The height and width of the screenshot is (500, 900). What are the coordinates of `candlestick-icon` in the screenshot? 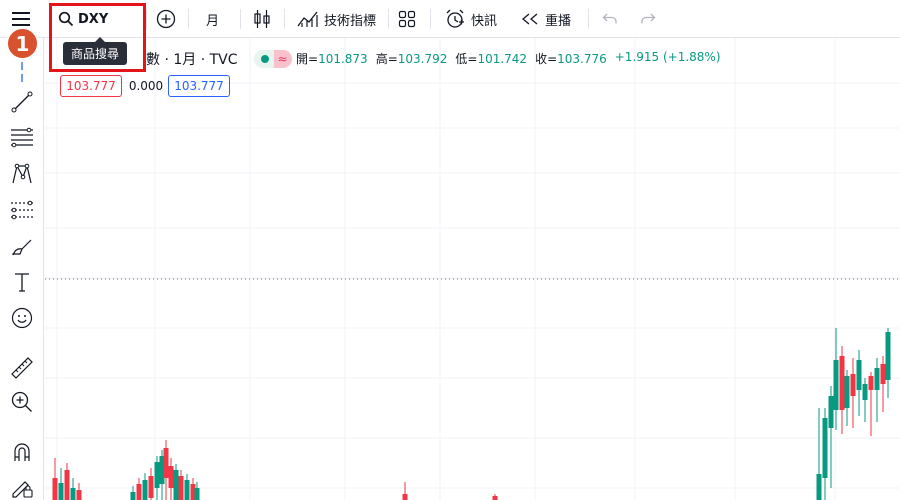 It's located at (262, 19).